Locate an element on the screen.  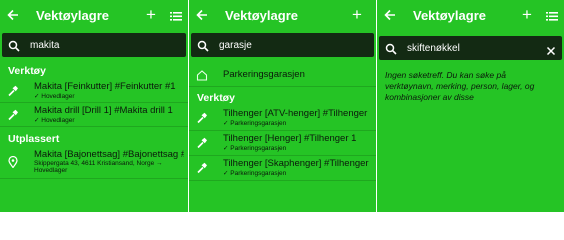
location-pin-icon is located at coordinates (13, 162).